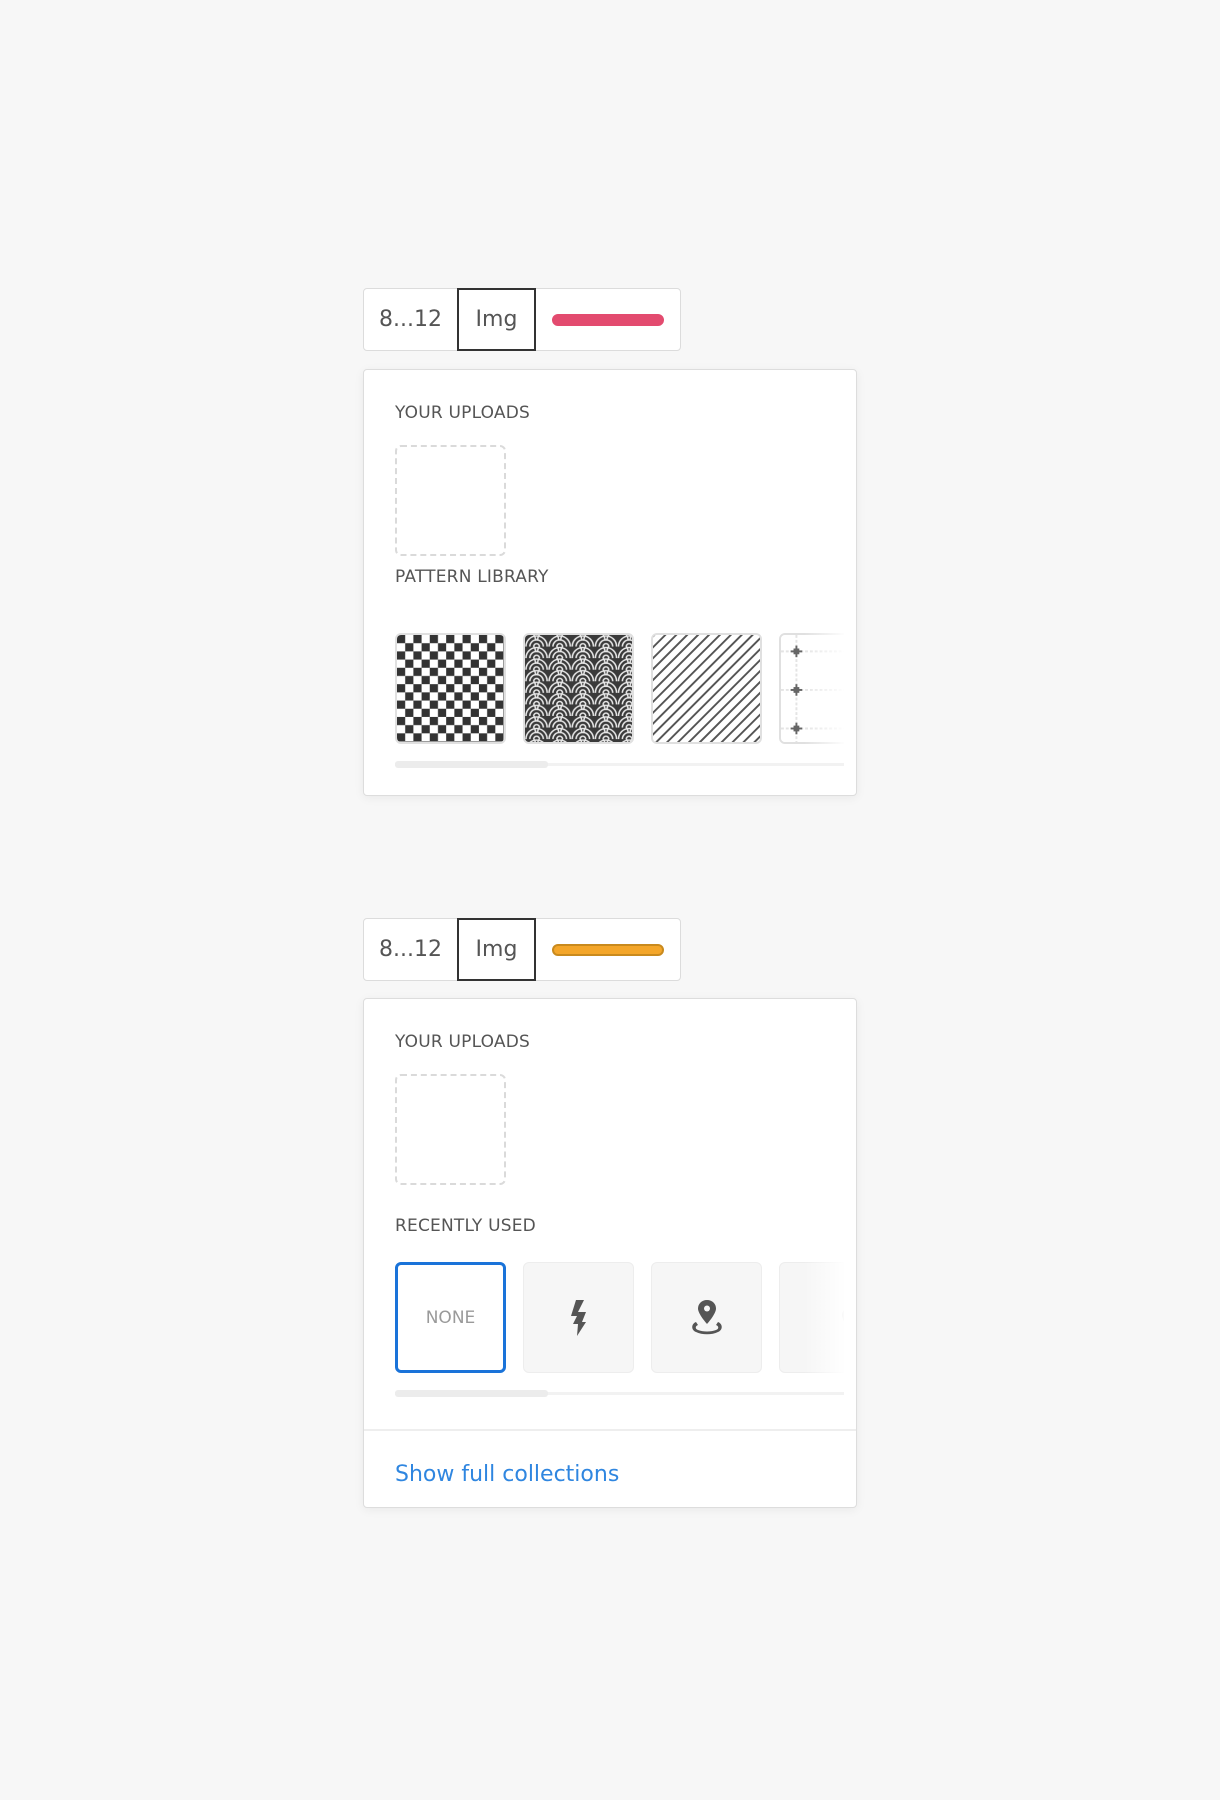 Image resolution: width=1220 pixels, height=1800 pixels. Describe the element at coordinates (811, 1317) in the screenshot. I see `recent-item-map-pins` at that location.